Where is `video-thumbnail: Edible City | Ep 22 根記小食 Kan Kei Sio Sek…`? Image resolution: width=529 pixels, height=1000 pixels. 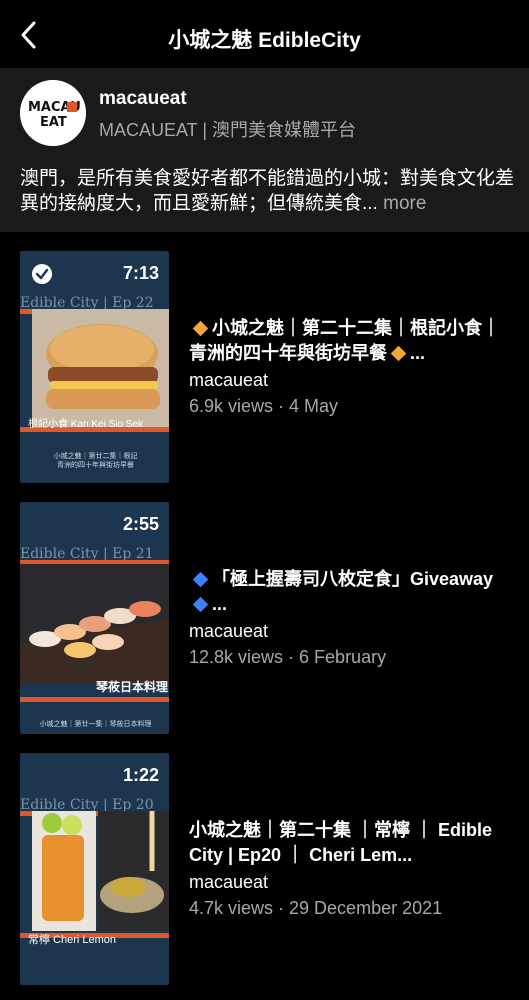
video-thumbnail: Edible City | Ep 22 根記小食 Kan Kei Sio Sek… is located at coordinates (94, 367).